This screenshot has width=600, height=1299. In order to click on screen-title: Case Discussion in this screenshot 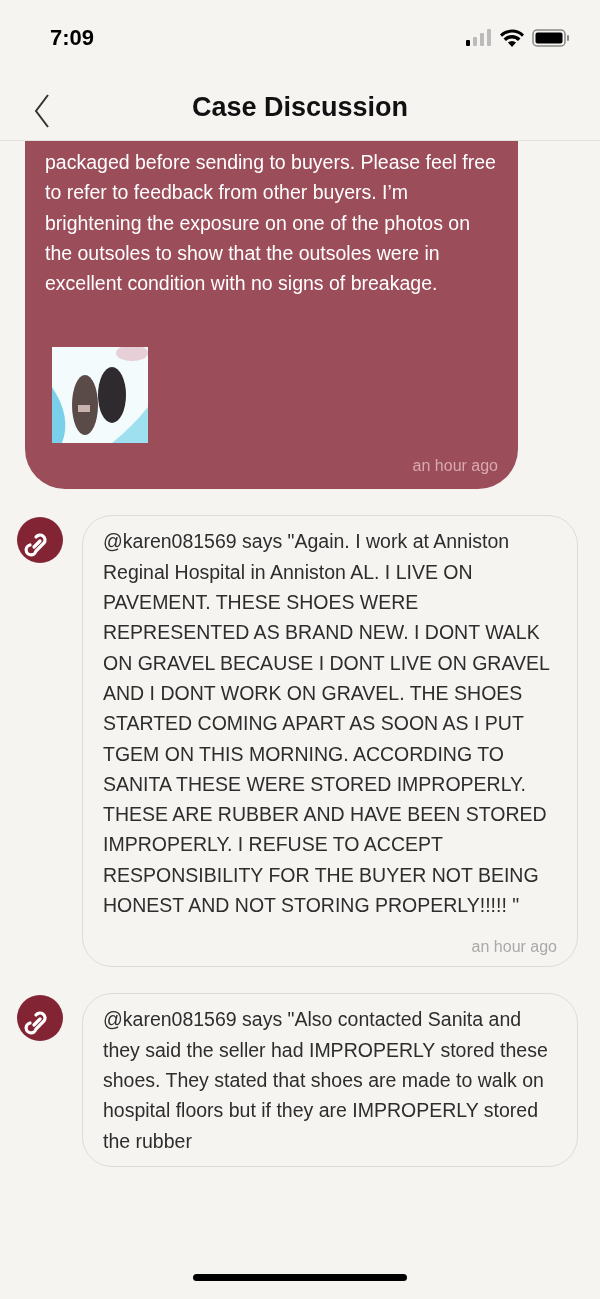, I will do `click(300, 107)`.